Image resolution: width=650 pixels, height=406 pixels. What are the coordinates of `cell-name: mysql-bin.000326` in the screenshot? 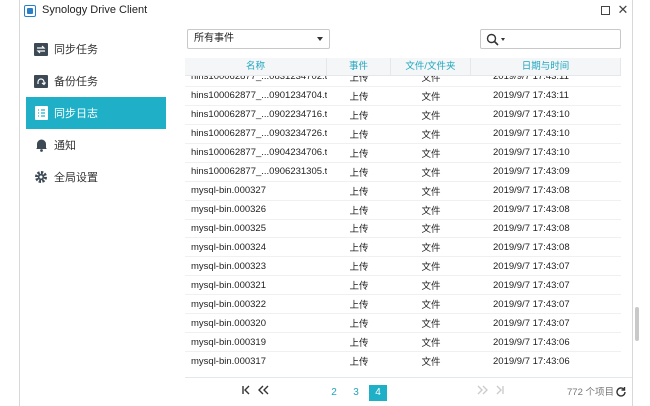 It's located at (228, 210).